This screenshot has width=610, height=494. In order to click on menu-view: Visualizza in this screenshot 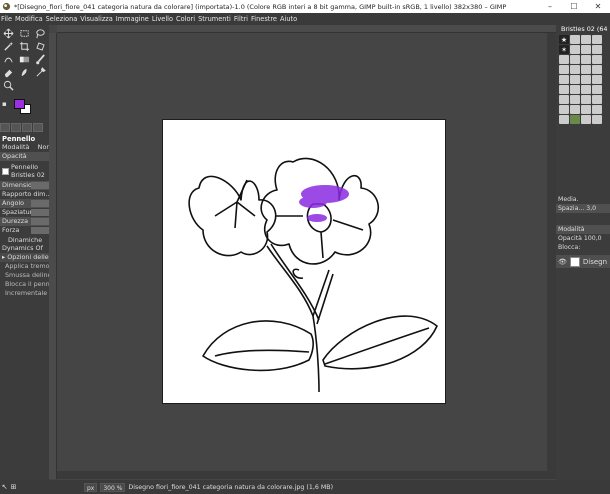, I will do `click(96, 19)`.